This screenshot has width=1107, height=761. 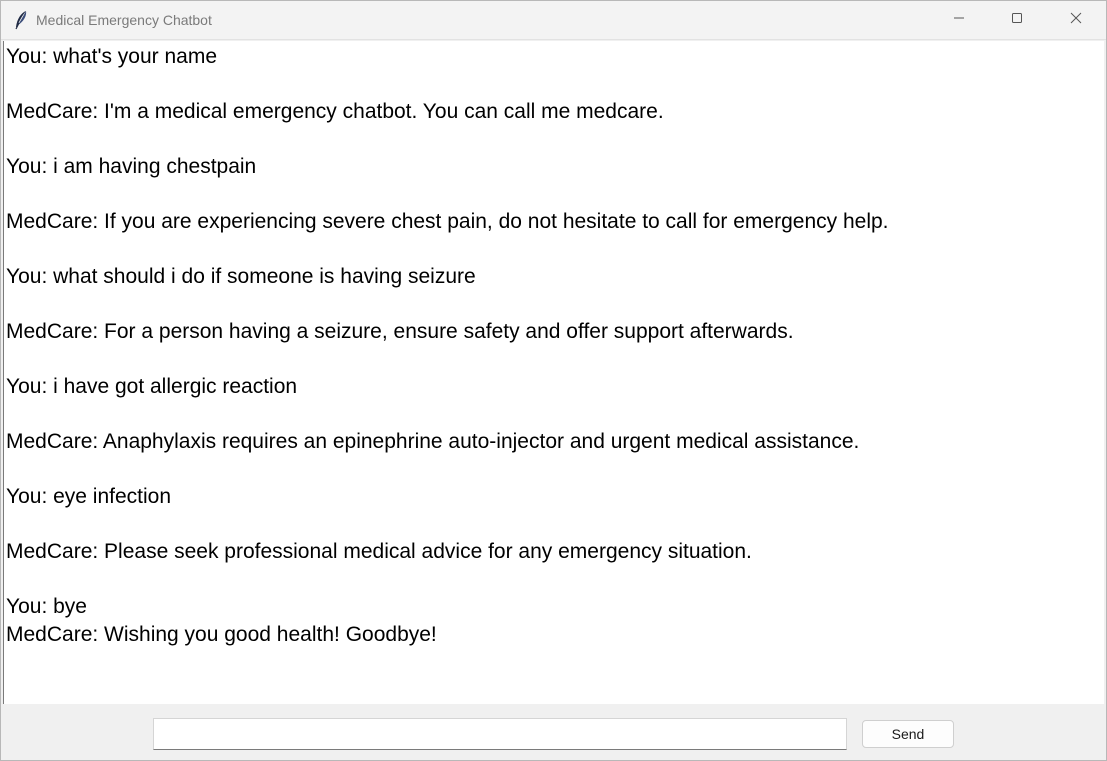 I want to click on maximize-button, so click(x=1017, y=20).